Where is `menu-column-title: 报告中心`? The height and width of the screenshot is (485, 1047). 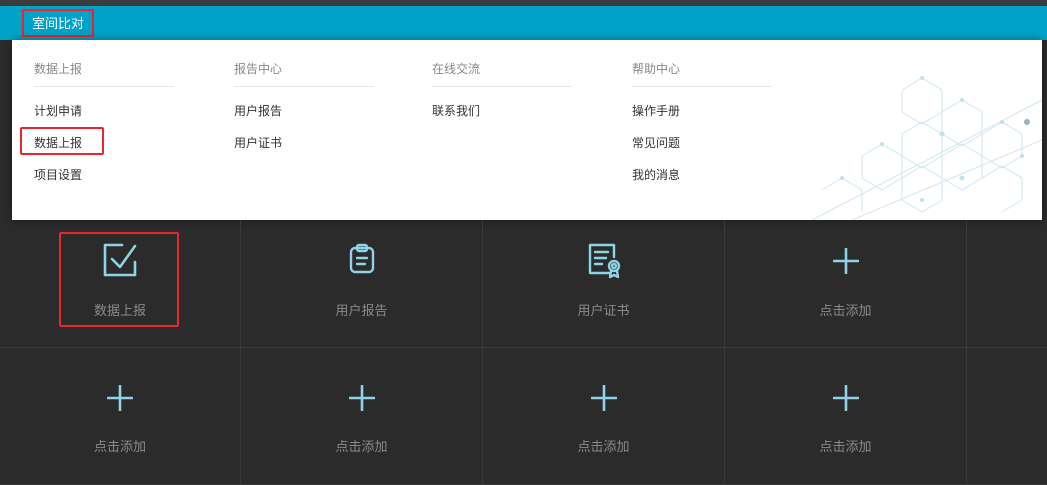
menu-column-title: 报告中心 is located at coordinates (258, 69).